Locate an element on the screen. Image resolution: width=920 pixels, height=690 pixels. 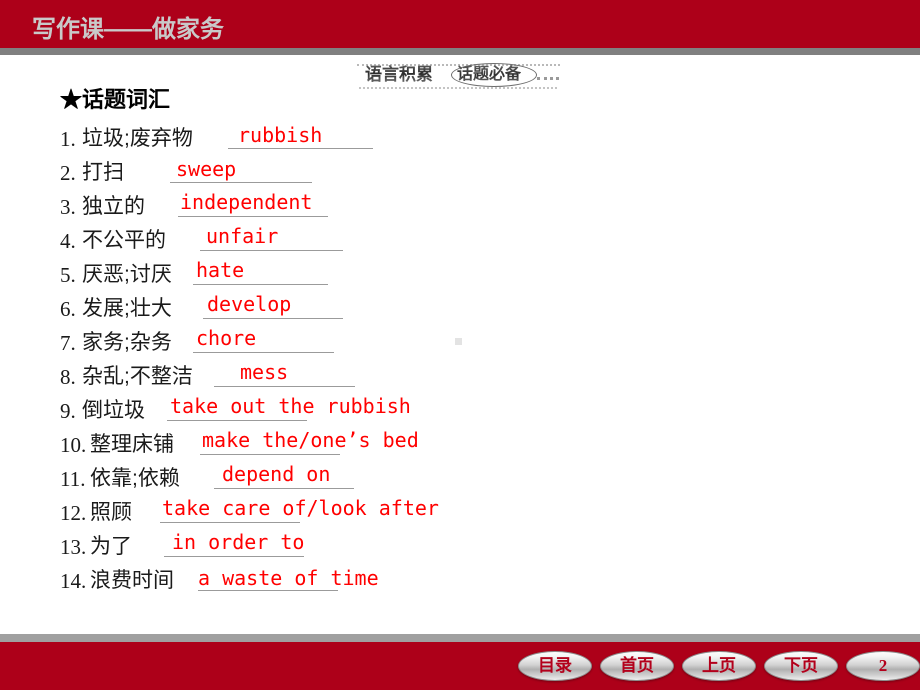
vocab-item-prompt: 发展;壮大 is located at coordinates (127, 308).